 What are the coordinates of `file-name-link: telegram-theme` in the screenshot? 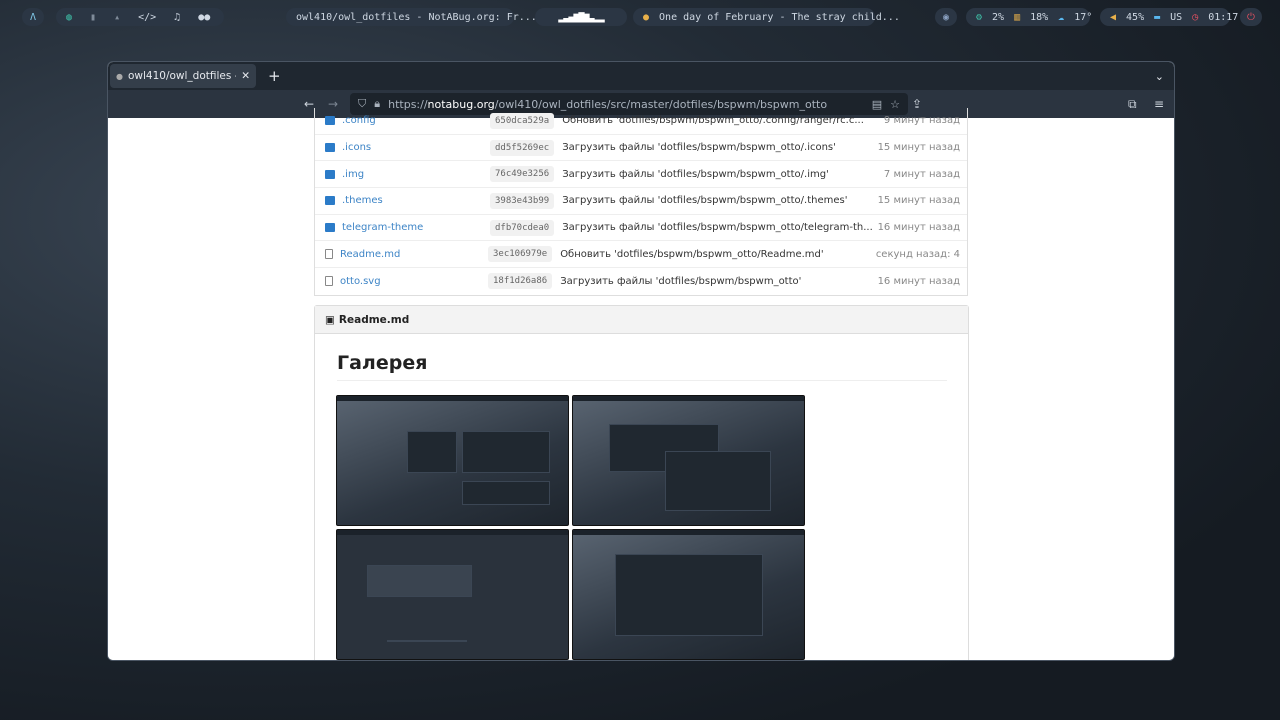 It's located at (416, 227).